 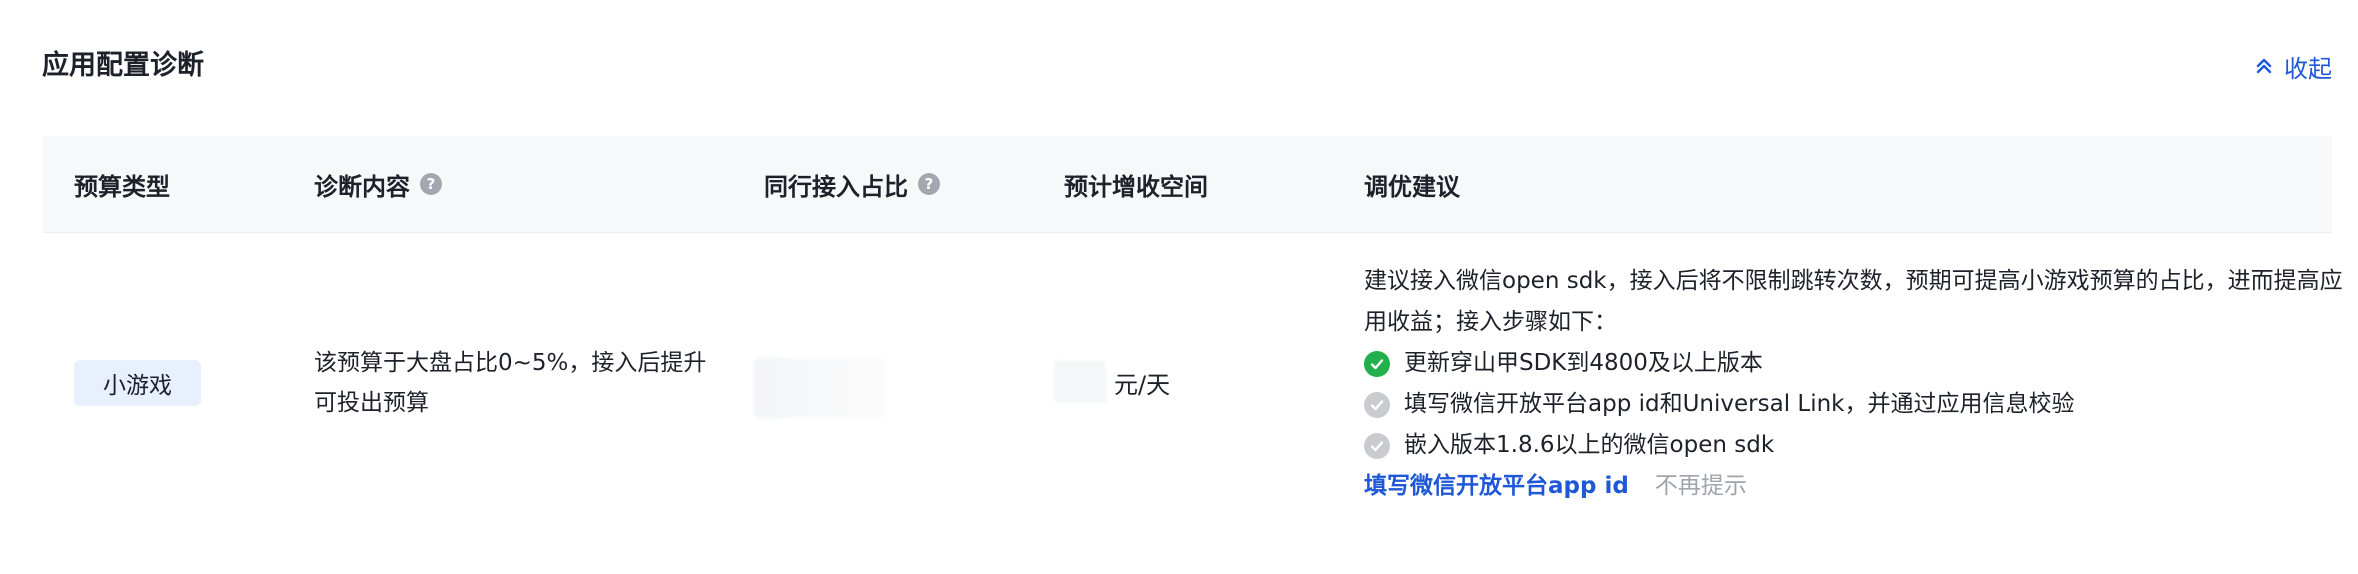 I want to click on expected-income: 元/天, so click(x=1112, y=382).